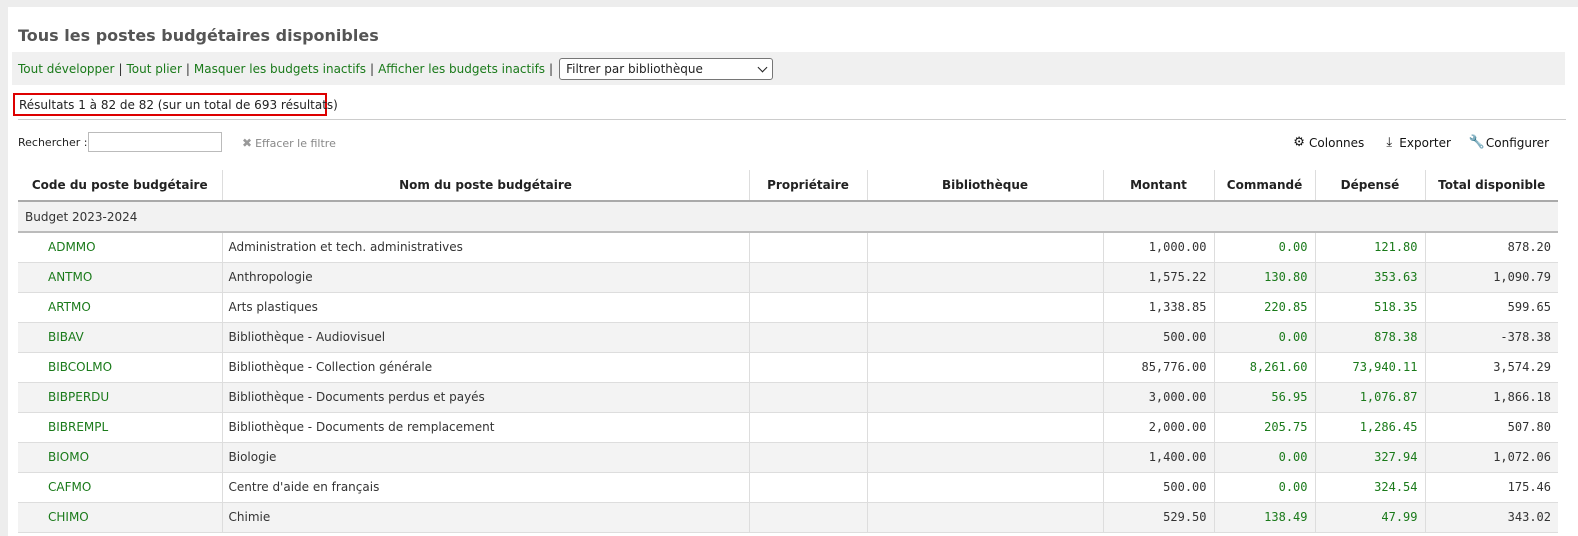 The height and width of the screenshot is (536, 1578). What do you see at coordinates (120, 427) in the screenshot?
I see `cell-code: BIBREMPL` at bounding box center [120, 427].